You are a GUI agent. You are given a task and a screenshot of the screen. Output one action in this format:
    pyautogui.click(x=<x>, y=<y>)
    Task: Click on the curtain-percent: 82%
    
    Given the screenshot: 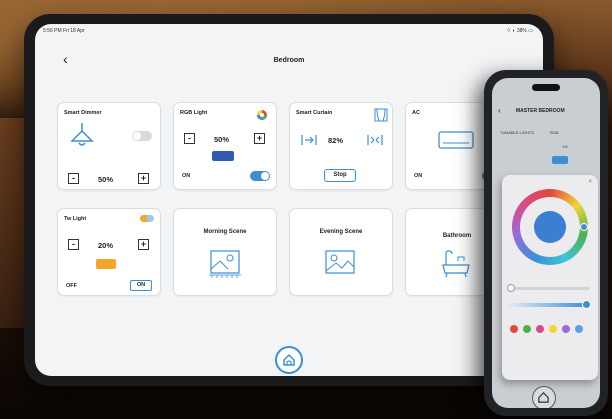 What is the action you would take?
    pyautogui.click(x=336, y=140)
    